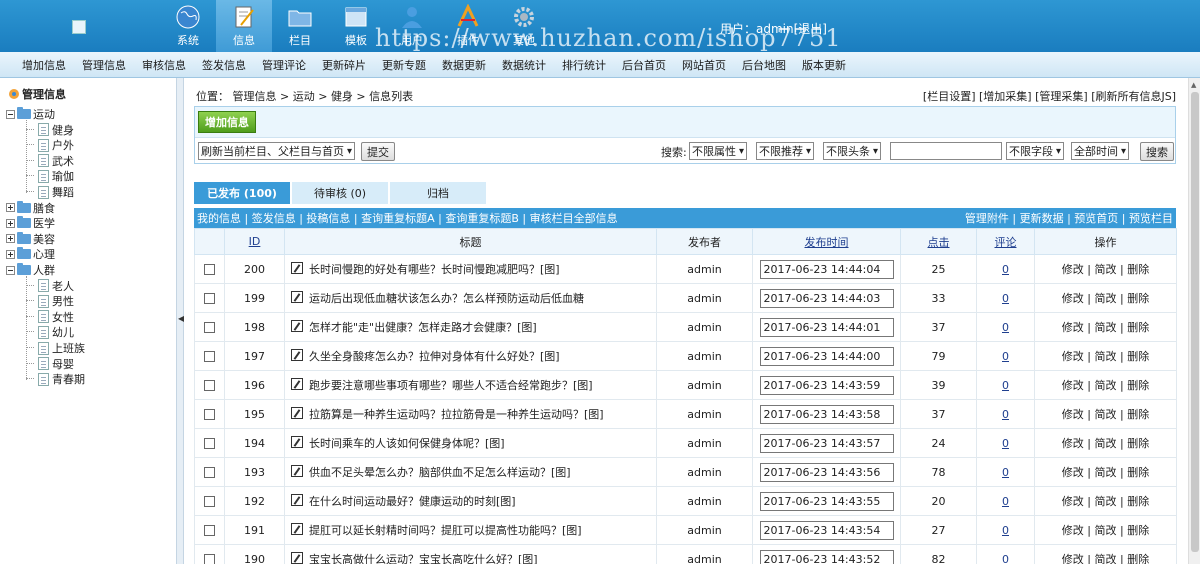 The image size is (1200, 564). What do you see at coordinates (188, 26) in the screenshot?
I see `topnav-item-0: 系统` at bounding box center [188, 26].